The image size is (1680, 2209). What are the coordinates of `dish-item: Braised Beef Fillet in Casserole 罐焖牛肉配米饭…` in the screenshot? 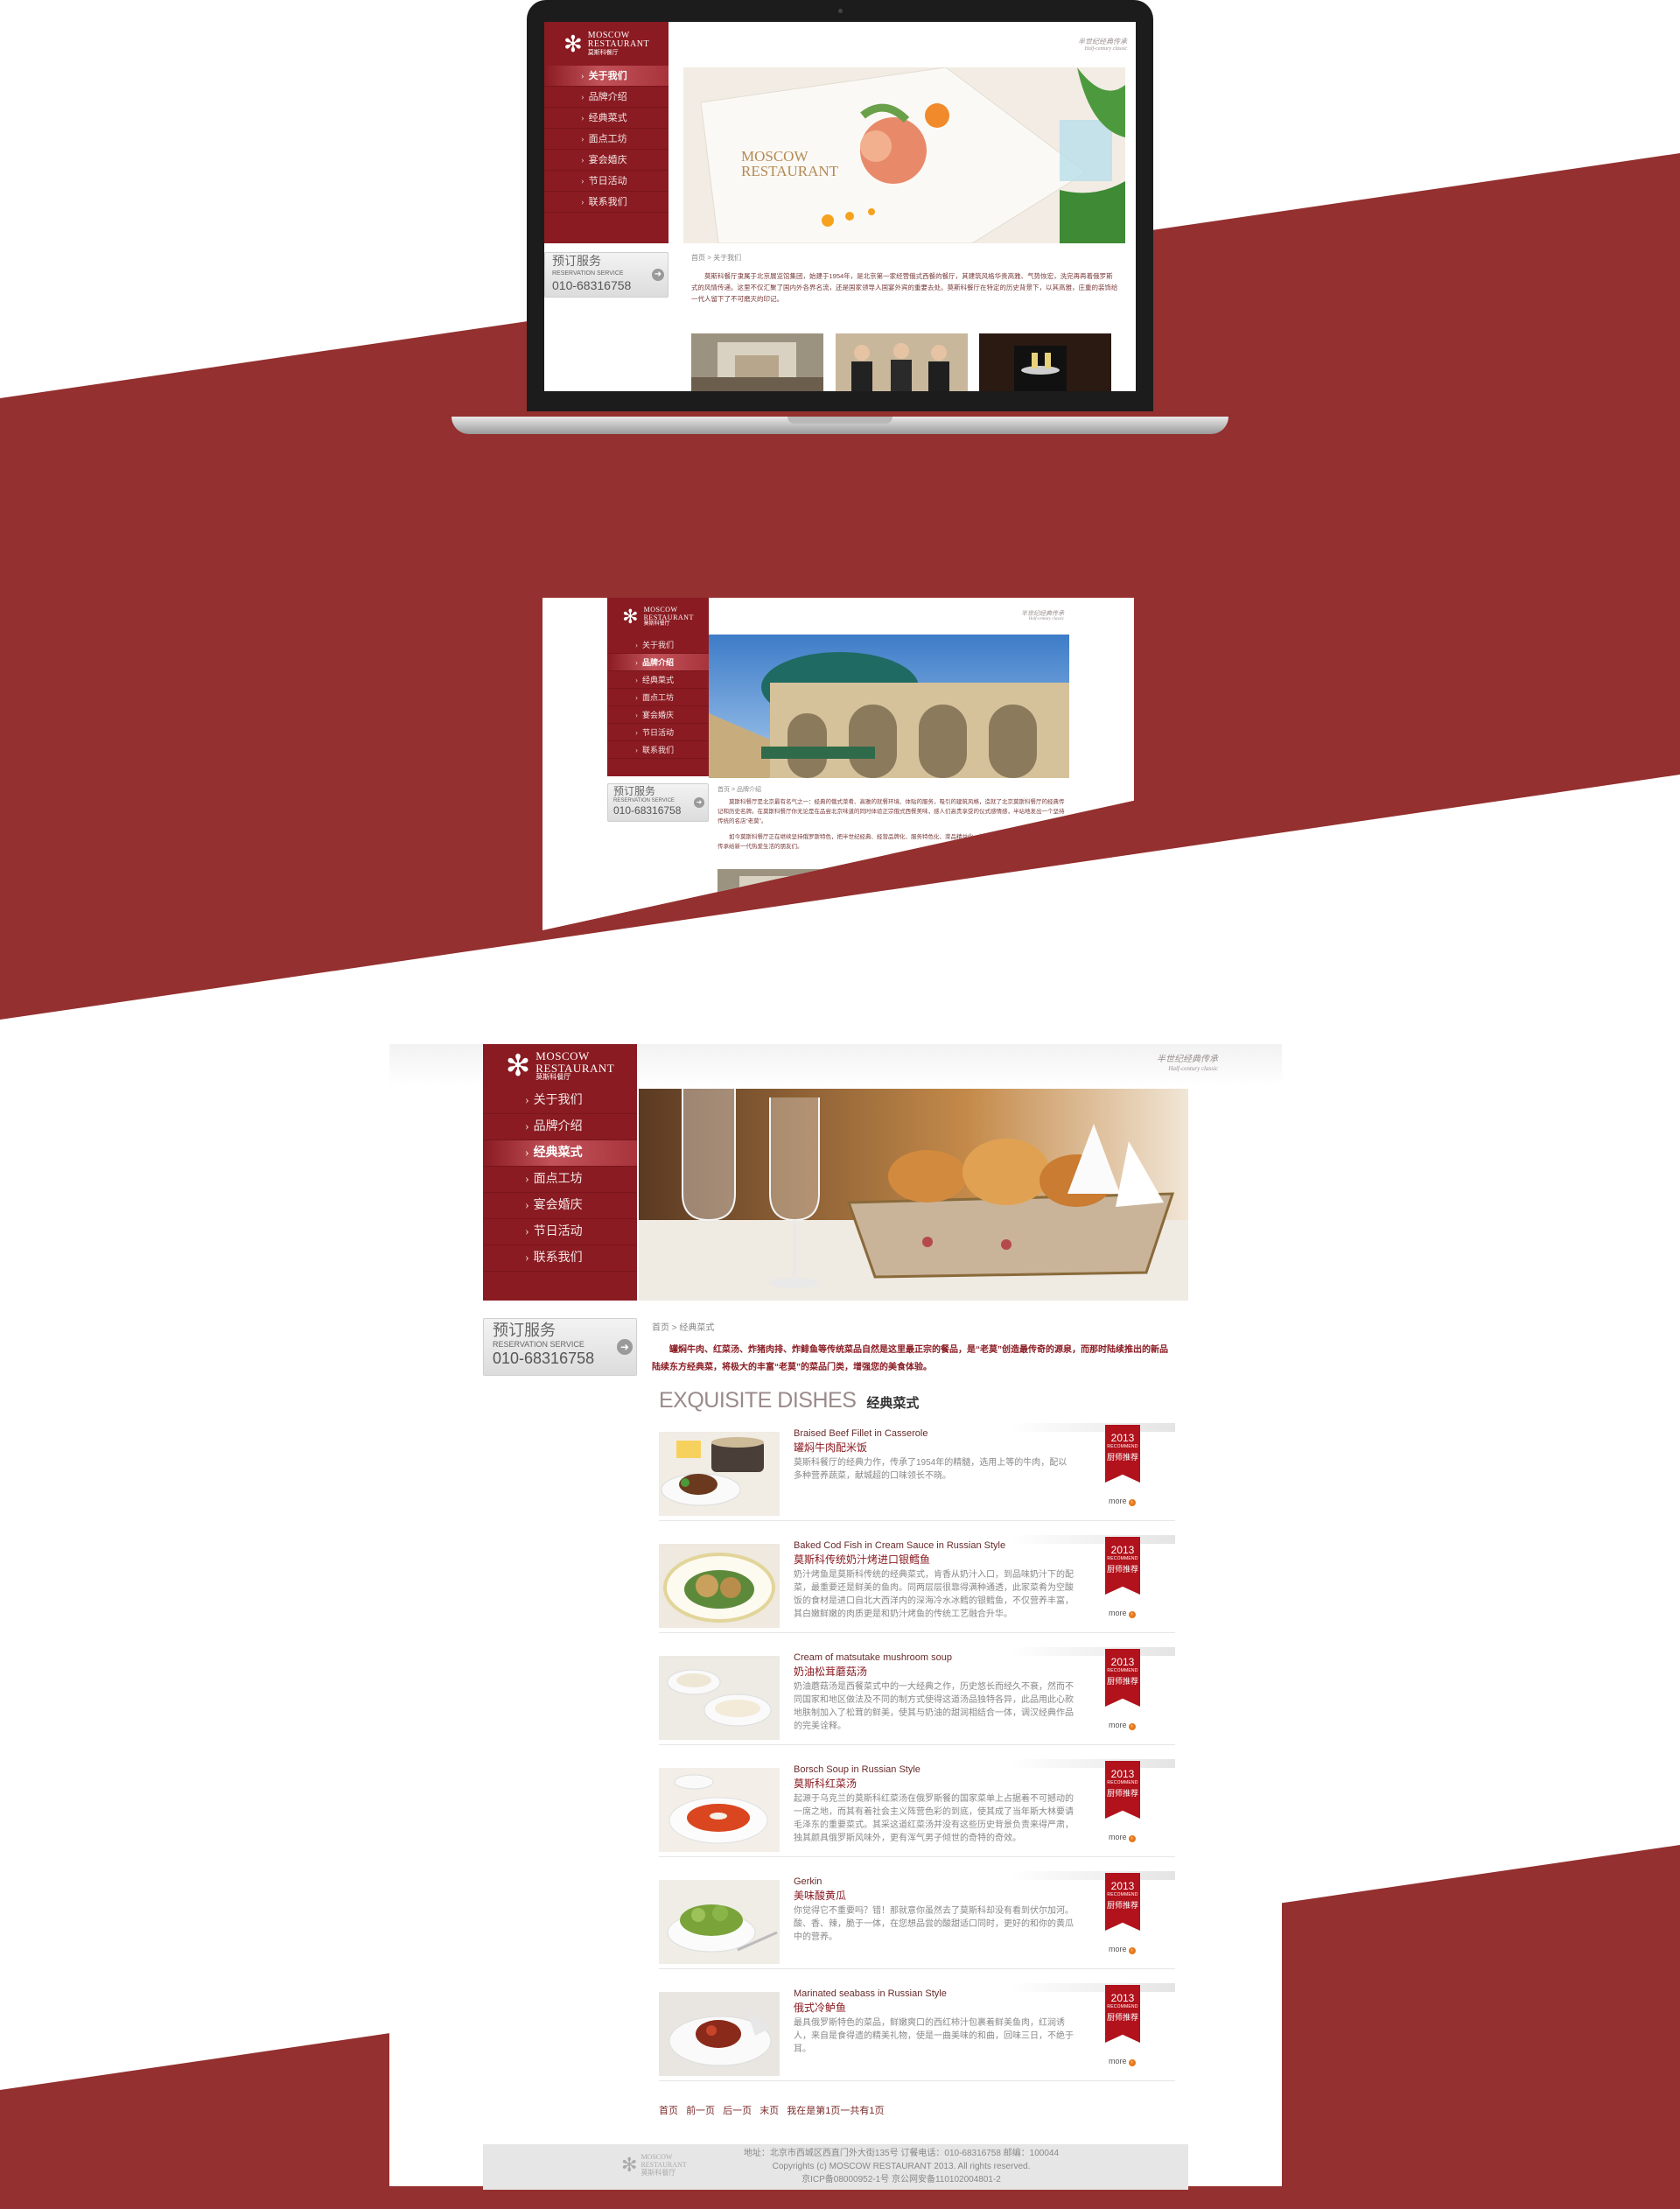 It's located at (917, 1472).